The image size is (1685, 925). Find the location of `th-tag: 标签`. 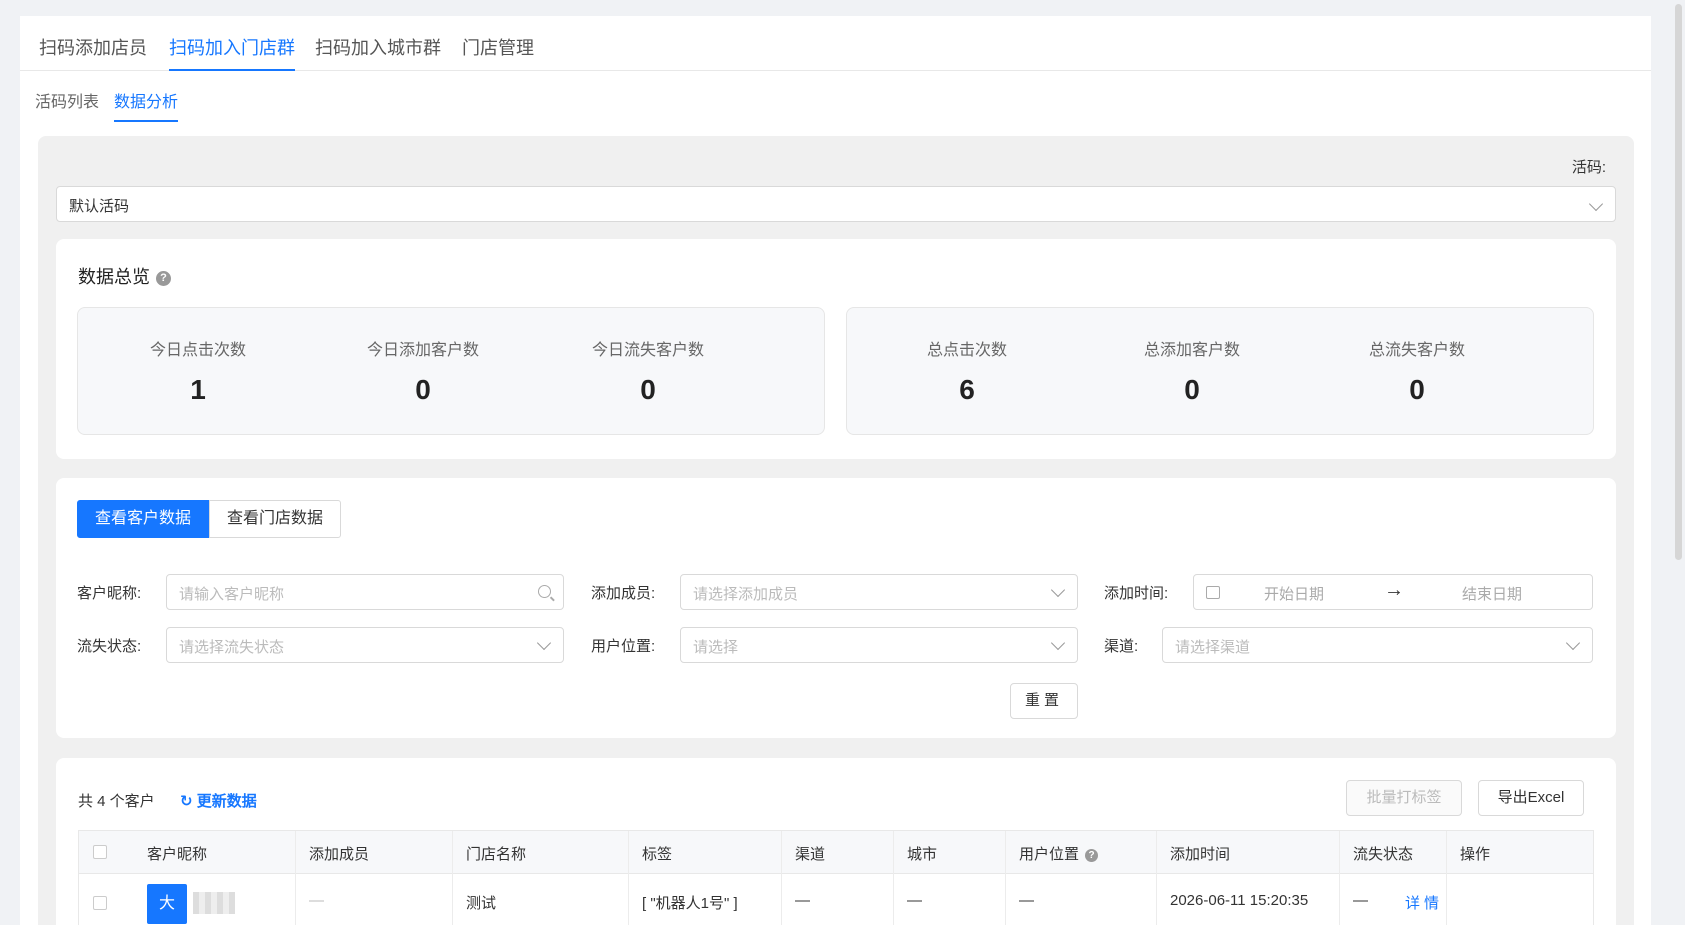

th-tag: 标签 is located at coordinates (657, 853).